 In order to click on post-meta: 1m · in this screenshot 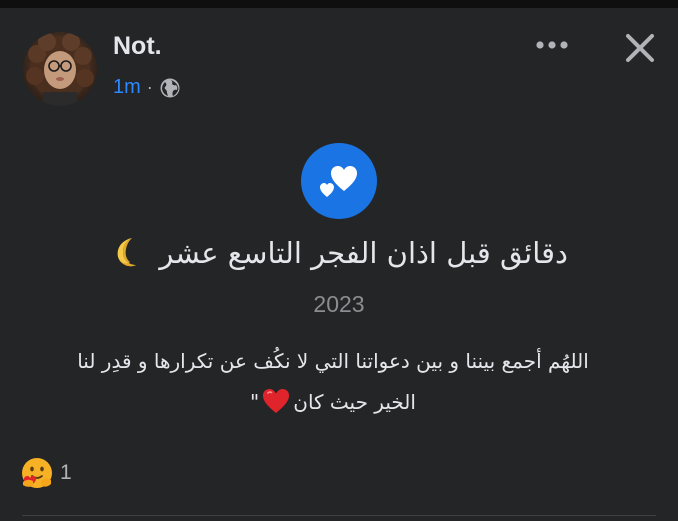, I will do `click(147, 87)`.